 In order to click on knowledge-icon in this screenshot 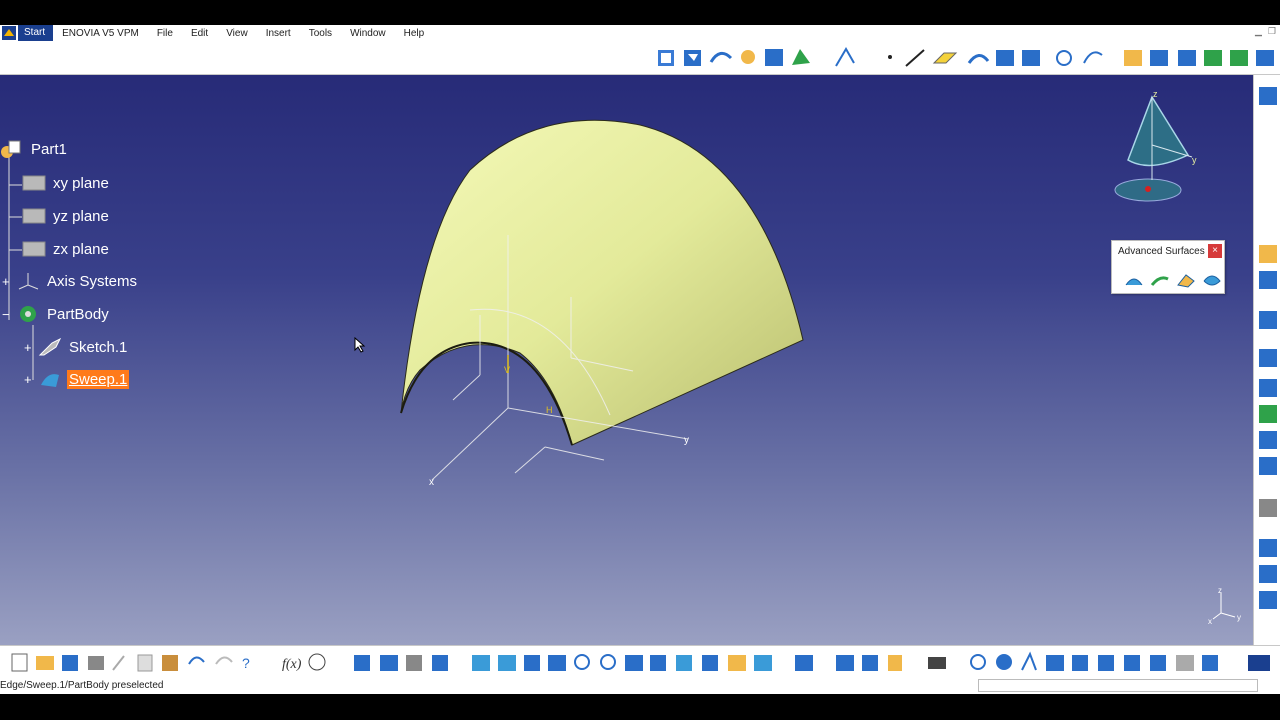, I will do `click(317, 662)`.